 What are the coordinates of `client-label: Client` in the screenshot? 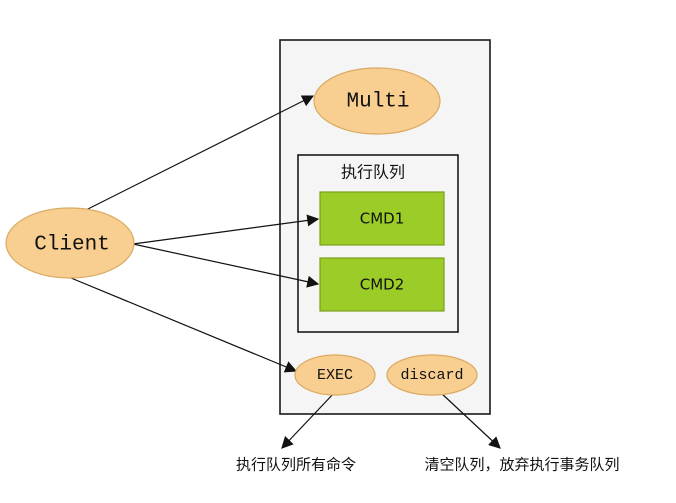 It's located at (72, 245).